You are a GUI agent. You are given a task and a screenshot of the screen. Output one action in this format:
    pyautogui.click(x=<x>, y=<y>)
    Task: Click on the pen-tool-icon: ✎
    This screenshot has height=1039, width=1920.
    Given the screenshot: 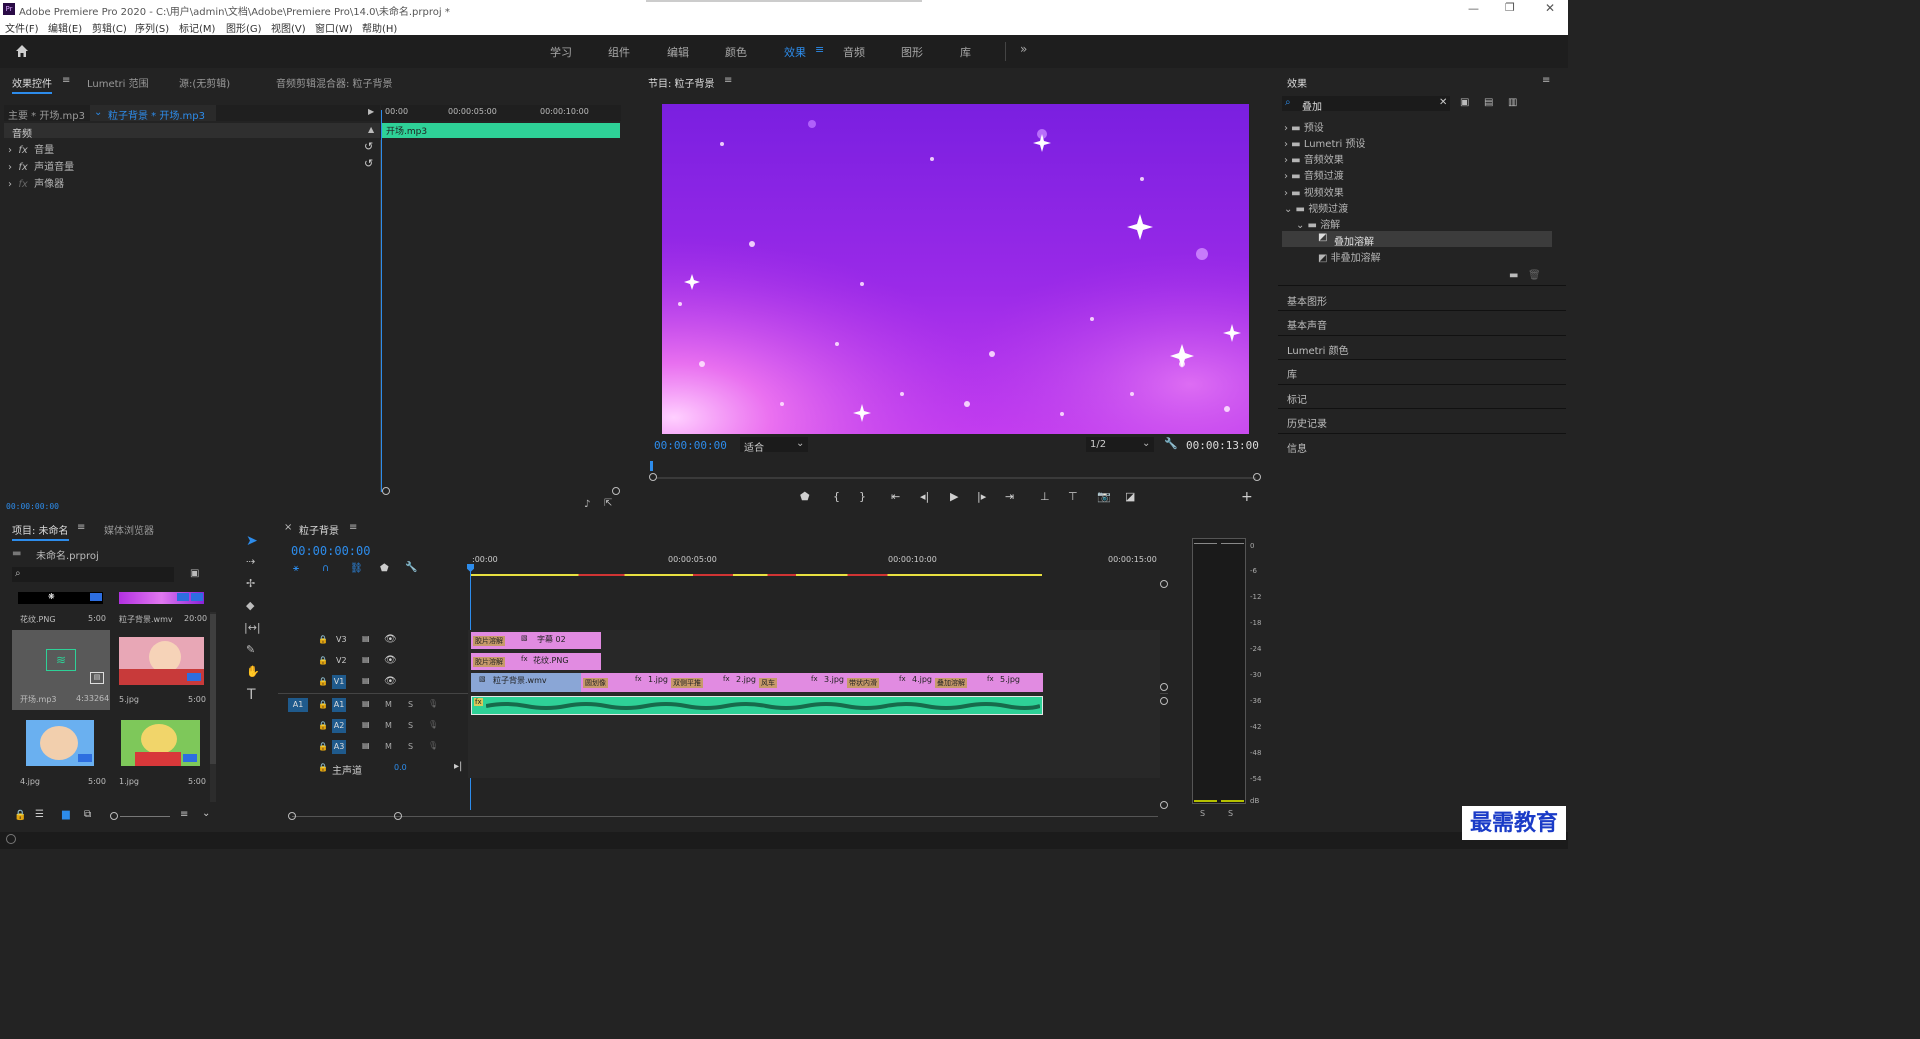 What is the action you would take?
    pyautogui.click(x=250, y=649)
    